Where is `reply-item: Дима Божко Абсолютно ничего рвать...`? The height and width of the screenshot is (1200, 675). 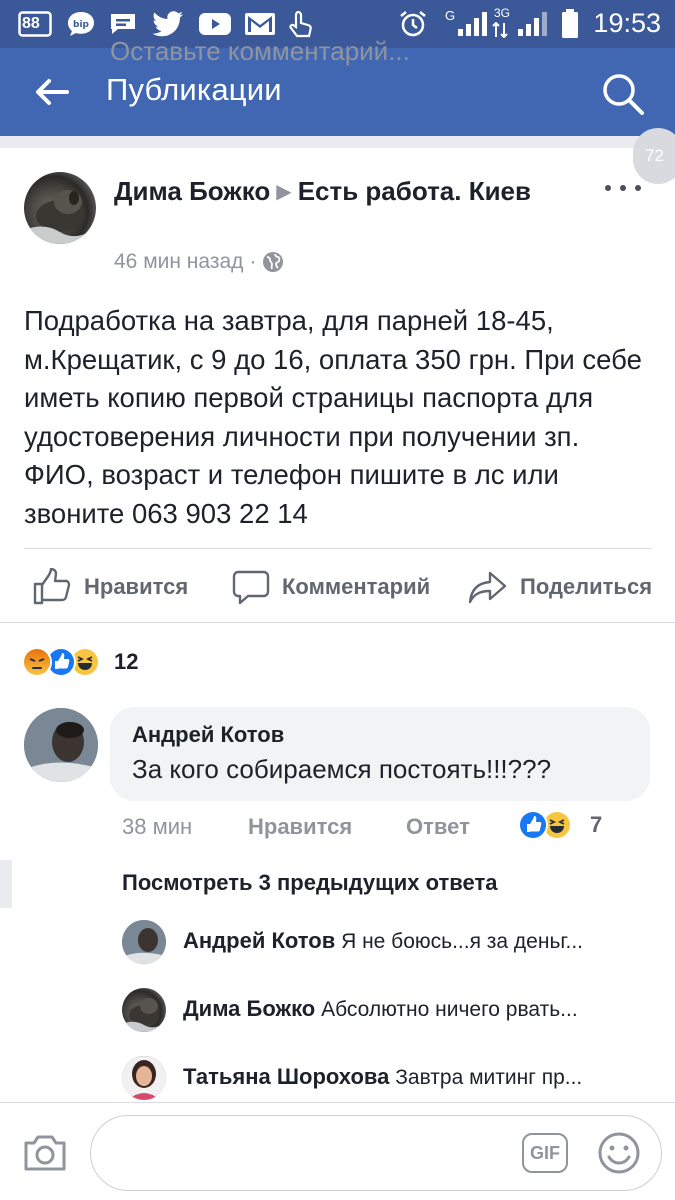 reply-item: Дима Божко Абсолютно ничего рвать... is located at coordinates (337, 1011).